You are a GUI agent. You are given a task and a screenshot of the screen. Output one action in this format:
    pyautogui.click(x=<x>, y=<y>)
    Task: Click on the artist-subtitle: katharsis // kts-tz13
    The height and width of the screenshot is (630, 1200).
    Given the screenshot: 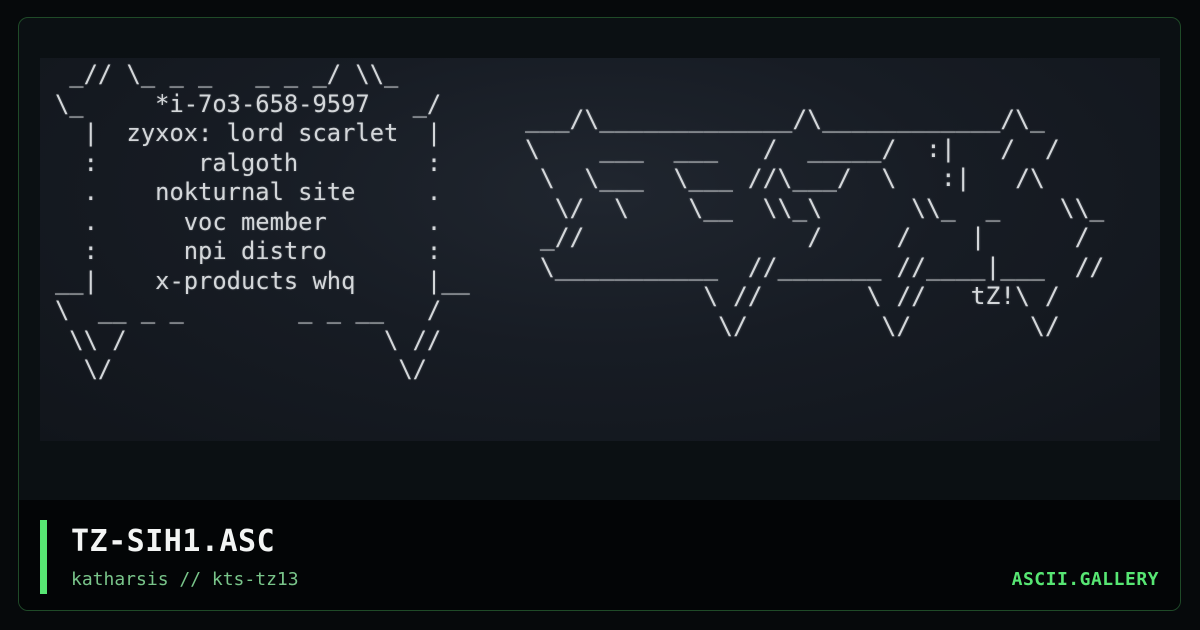 What is the action you would take?
    pyautogui.click(x=185, y=579)
    